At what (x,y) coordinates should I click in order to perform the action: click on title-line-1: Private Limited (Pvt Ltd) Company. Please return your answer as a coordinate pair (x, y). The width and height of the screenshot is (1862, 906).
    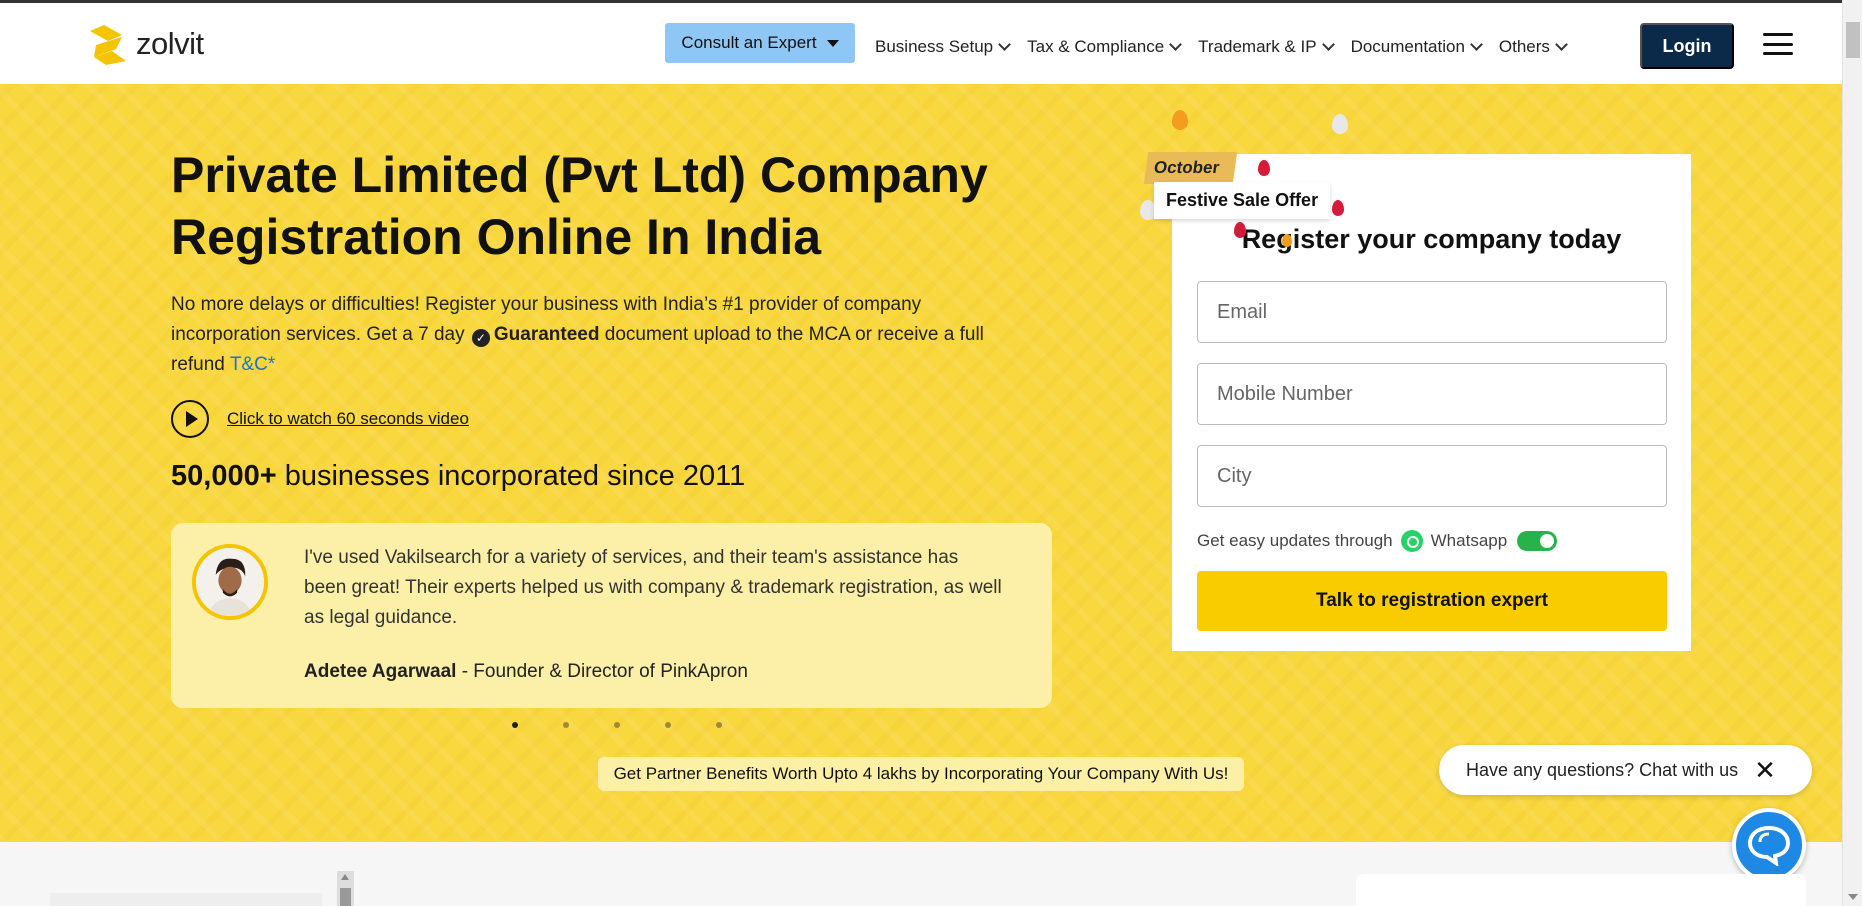
    Looking at the image, I should click on (579, 175).